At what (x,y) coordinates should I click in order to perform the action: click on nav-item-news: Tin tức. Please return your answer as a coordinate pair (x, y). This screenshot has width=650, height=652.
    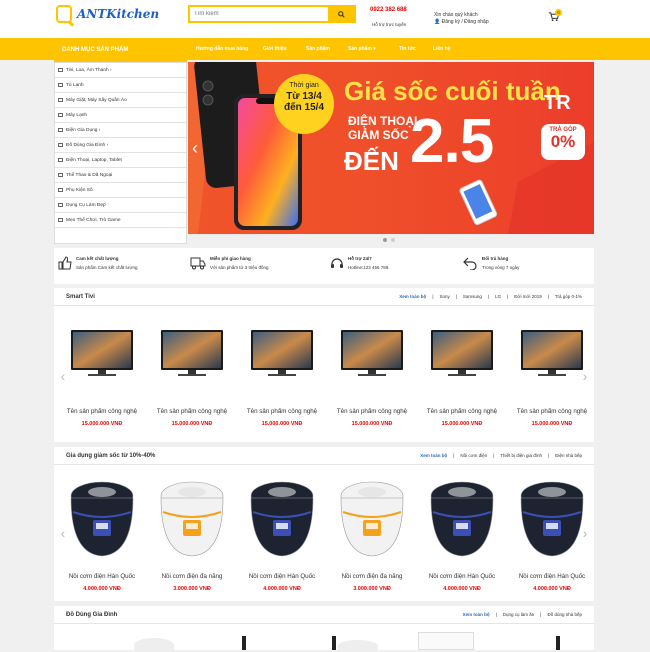
    Looking at the image, I should click on (407, 49).